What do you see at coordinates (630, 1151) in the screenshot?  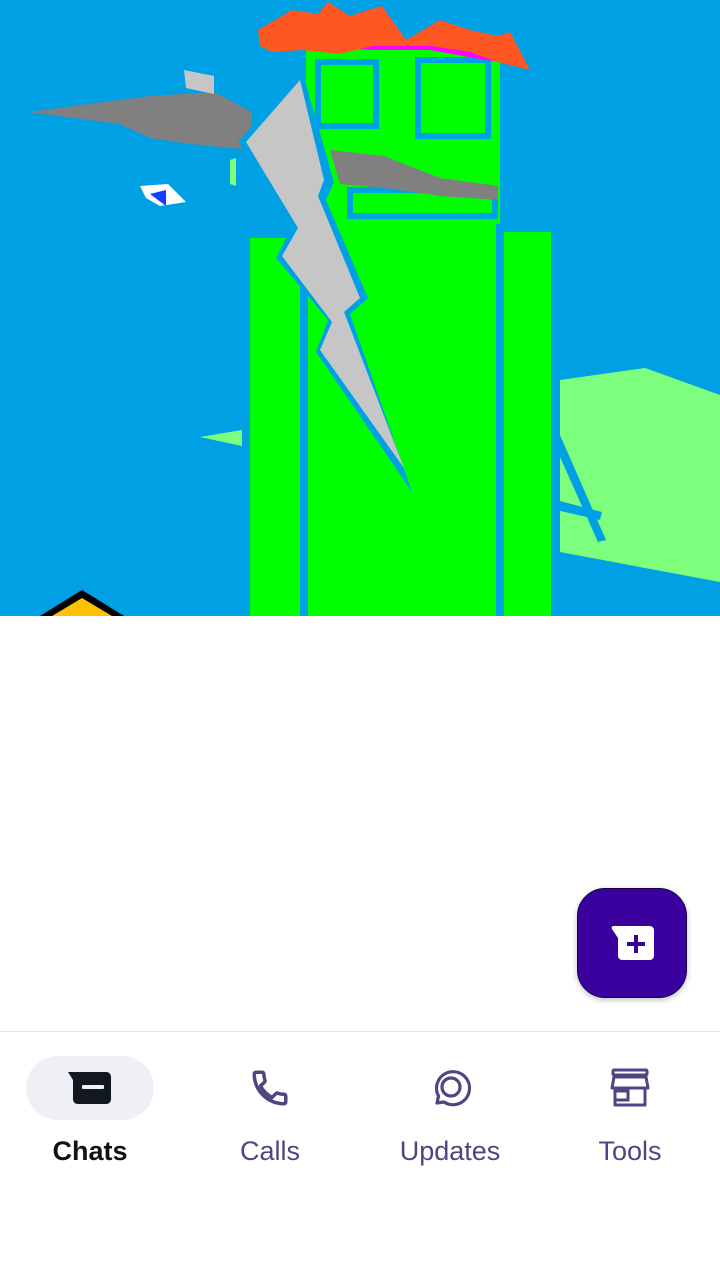 I see `tab-tools-label: Tools` at bounding box center [630, 1151].